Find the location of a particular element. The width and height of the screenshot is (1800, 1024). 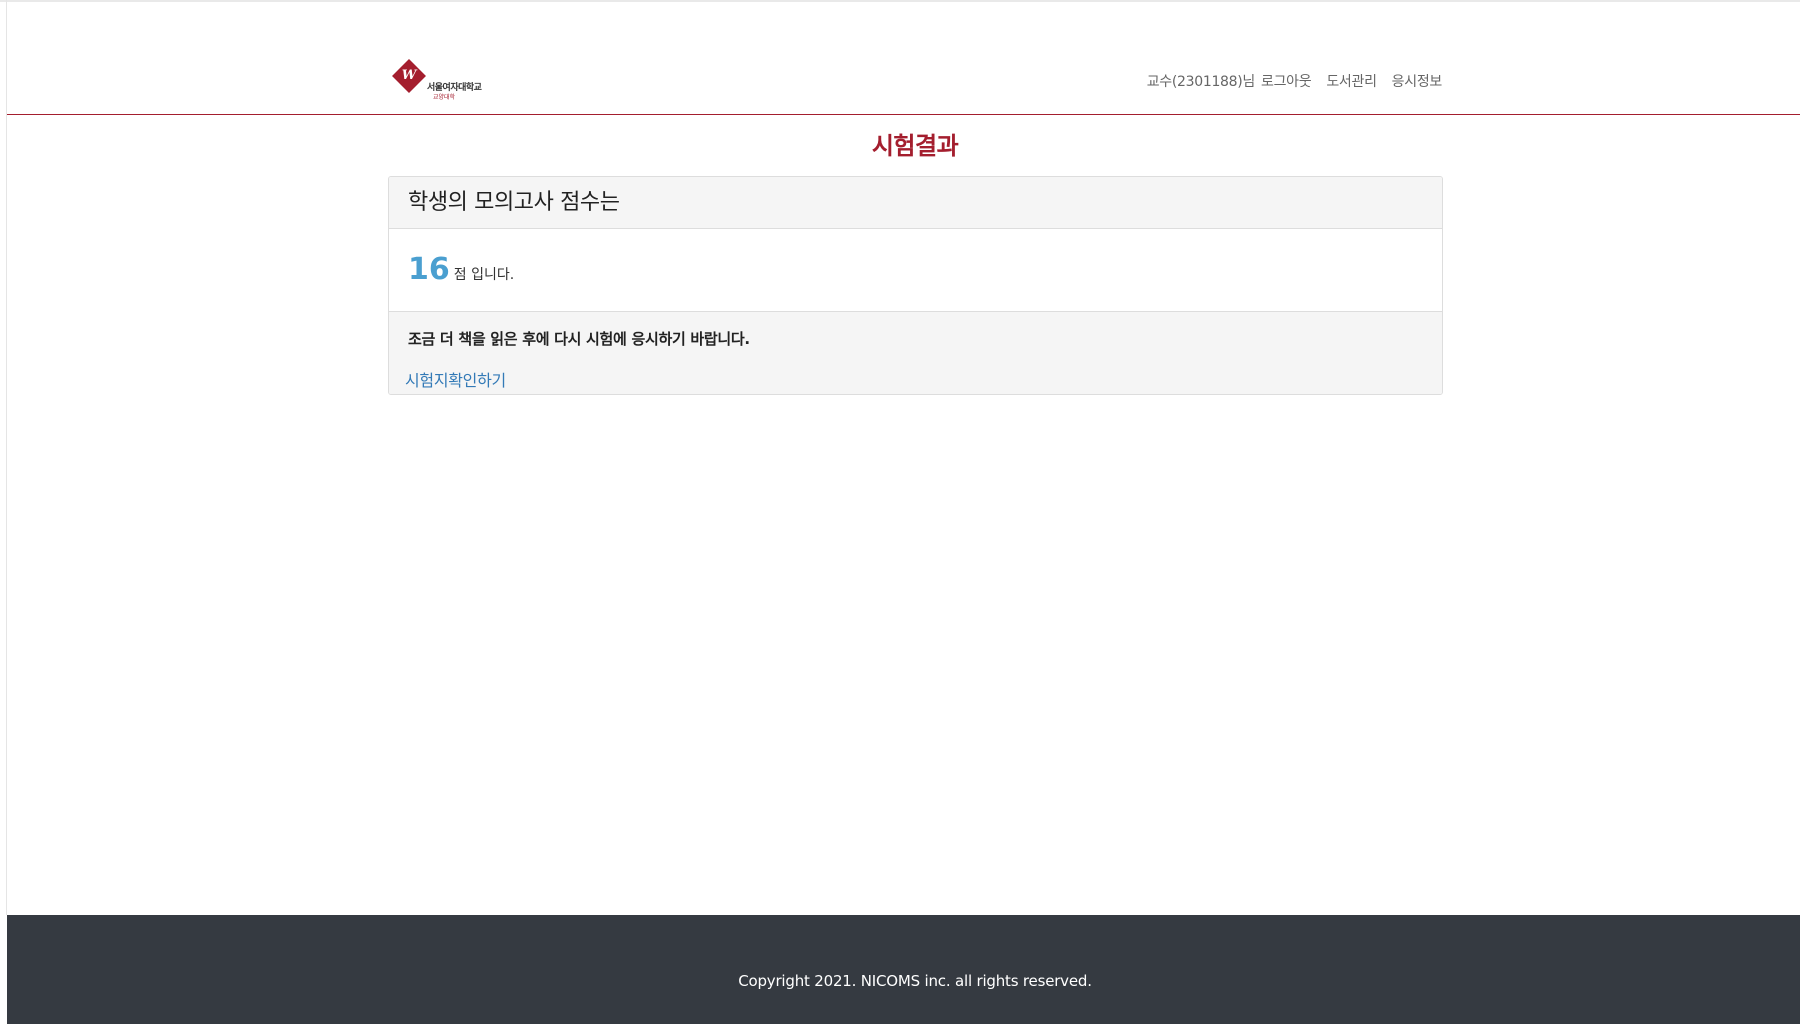

logout-link: 로그아웃 is located at coordinates (1286, 81).